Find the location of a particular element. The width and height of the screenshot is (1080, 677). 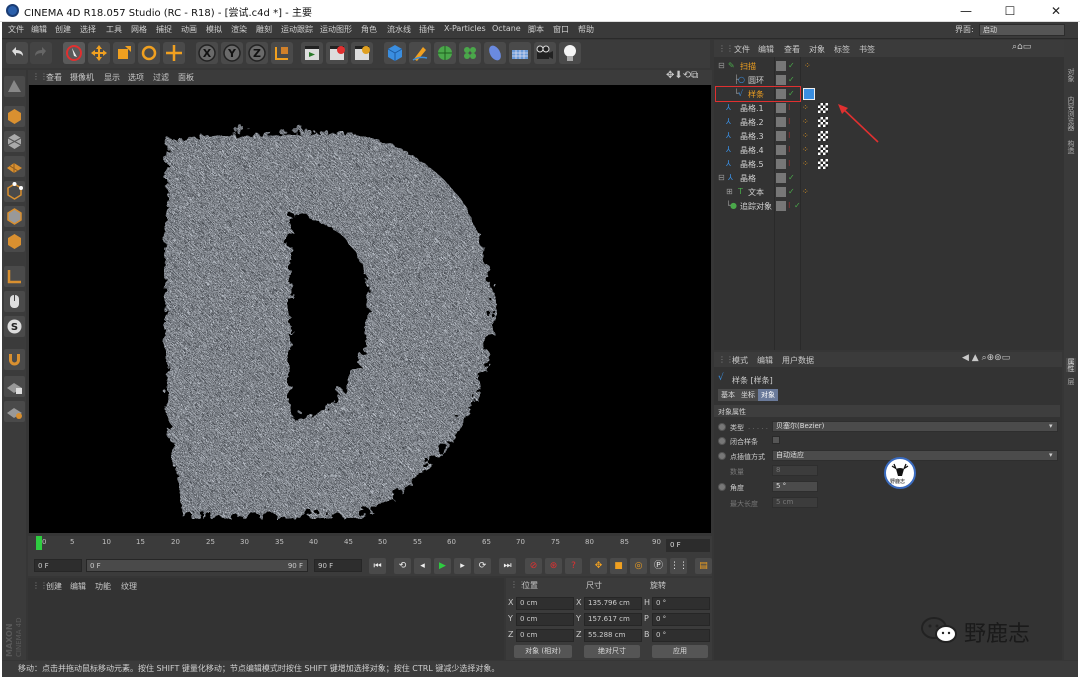

end-frame-field: 90 F is located at coordinates (338, 565).